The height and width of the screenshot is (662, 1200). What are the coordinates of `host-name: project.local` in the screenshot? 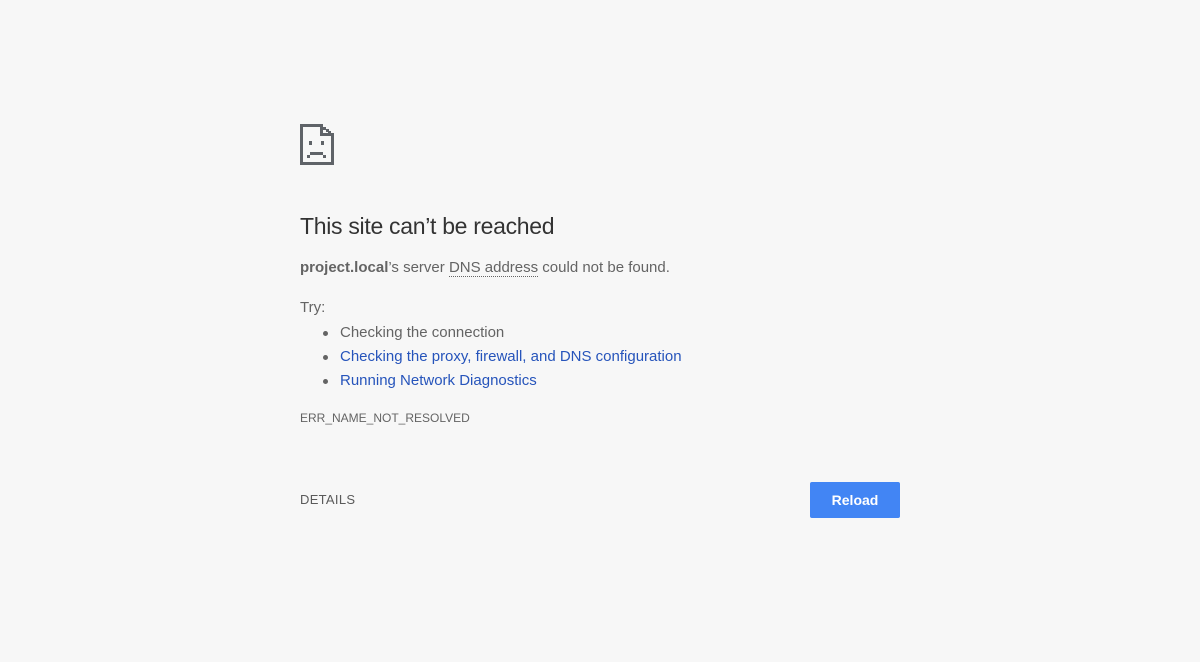 It's located at (344, 267).